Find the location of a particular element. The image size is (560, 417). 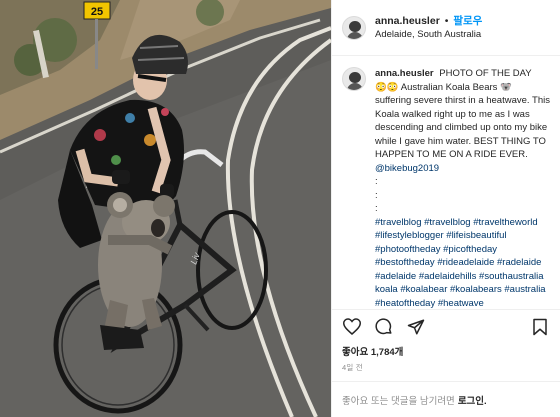

road-sign-text: 25 is located at coordinates (97, 12).